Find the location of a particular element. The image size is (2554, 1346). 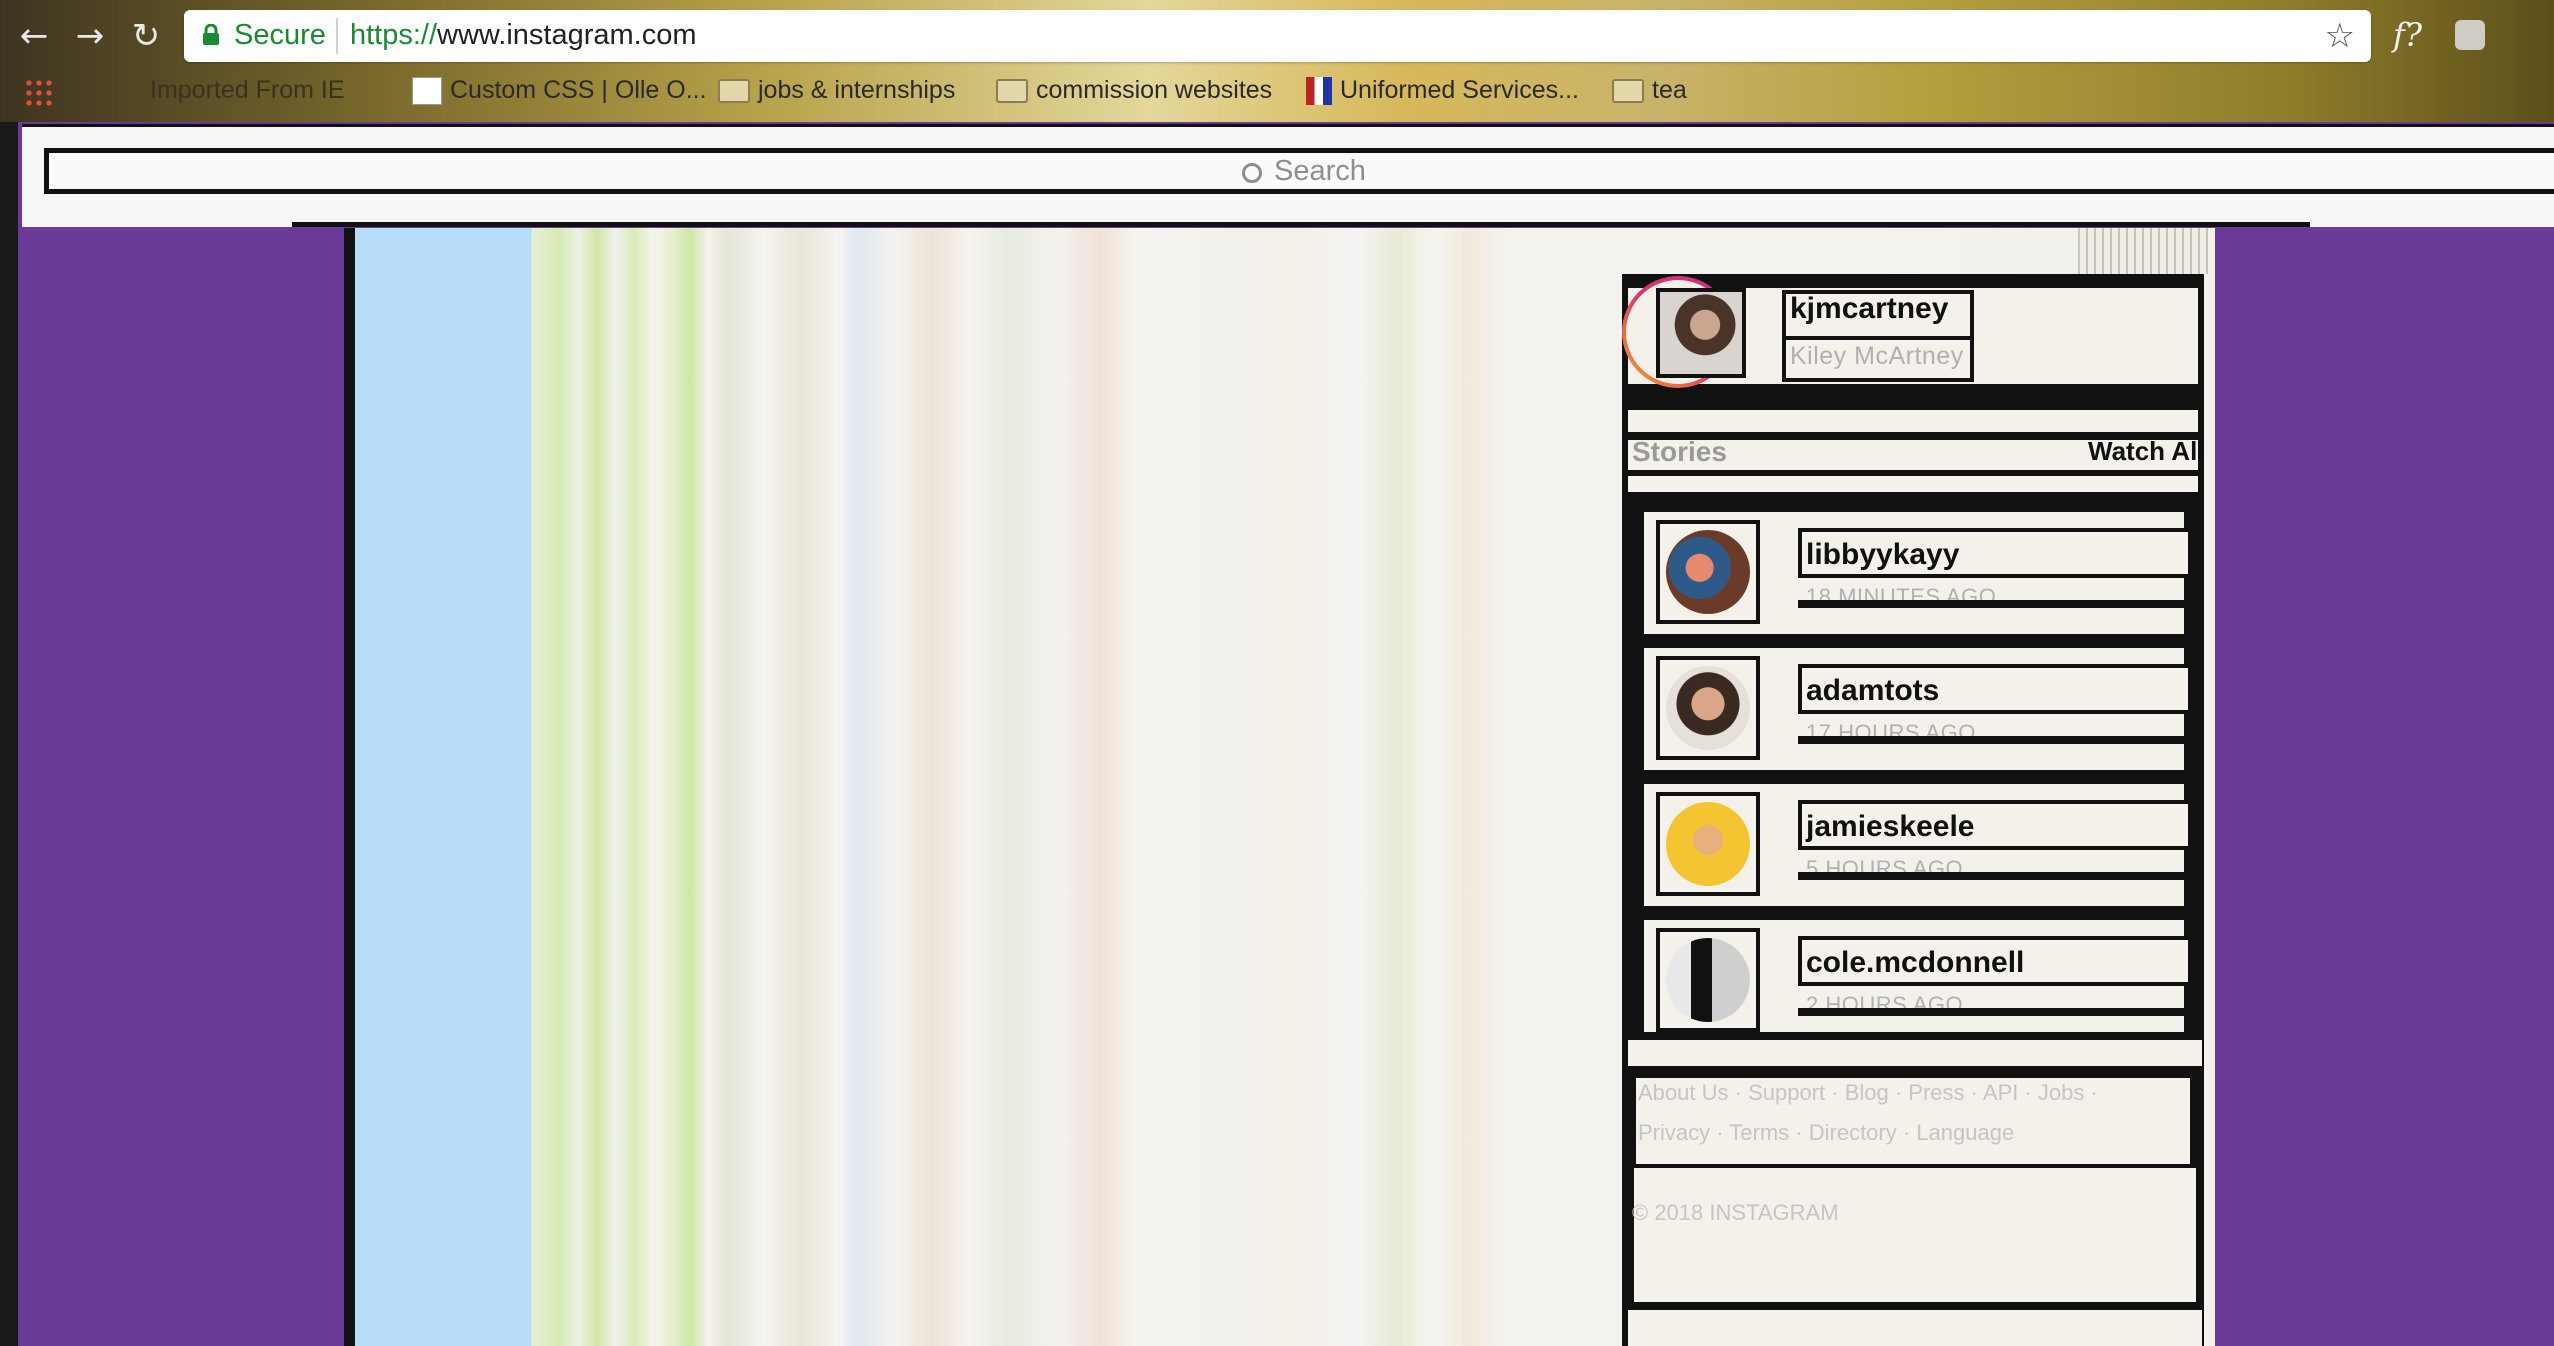

search-placeholder: Search is located at coordinates (1320, 171).